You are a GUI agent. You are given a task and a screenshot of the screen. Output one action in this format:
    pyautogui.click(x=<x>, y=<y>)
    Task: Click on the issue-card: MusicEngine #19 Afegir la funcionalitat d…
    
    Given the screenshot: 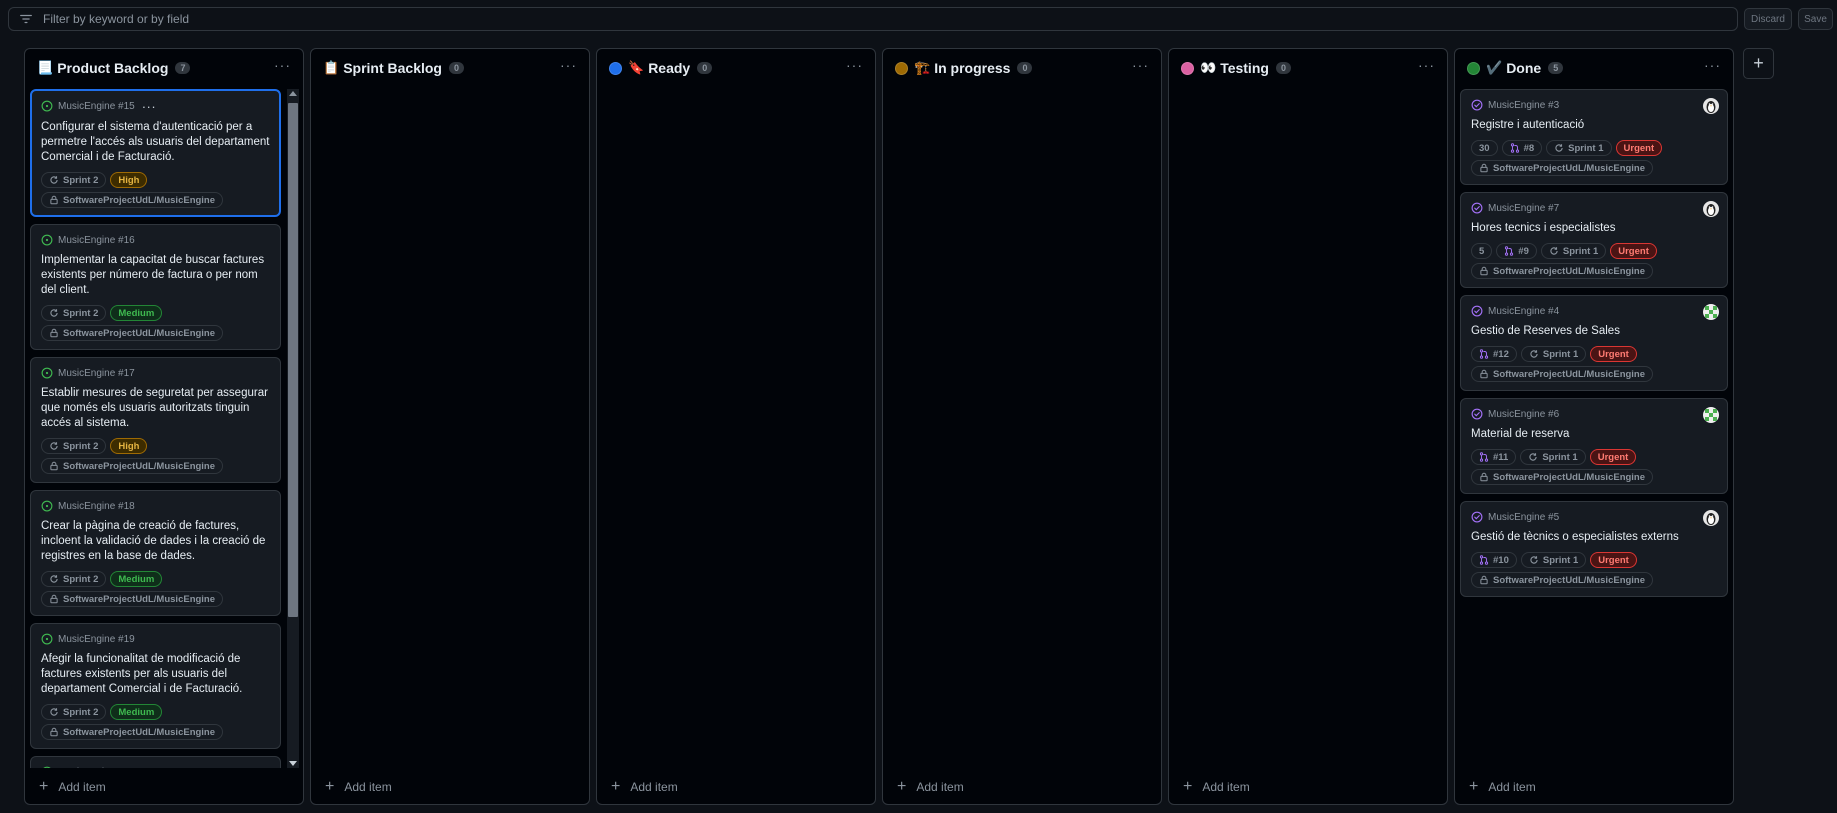 What is the action you would take?
    pyautogui.click(x=155, y=686)
    